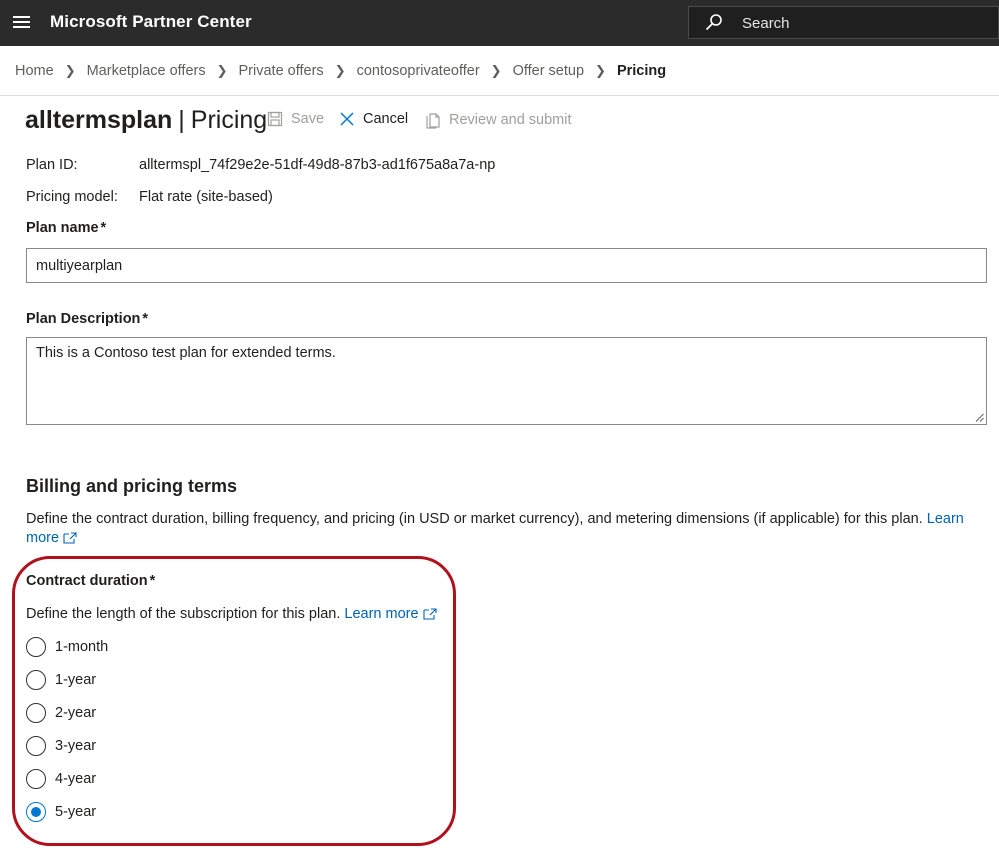 The height and width of the screenshot is (854, 999). What do you see at coordinates (76, 779) in the screenshot?
I see `radio-label: 4-year` at bounding box center [76, 779].